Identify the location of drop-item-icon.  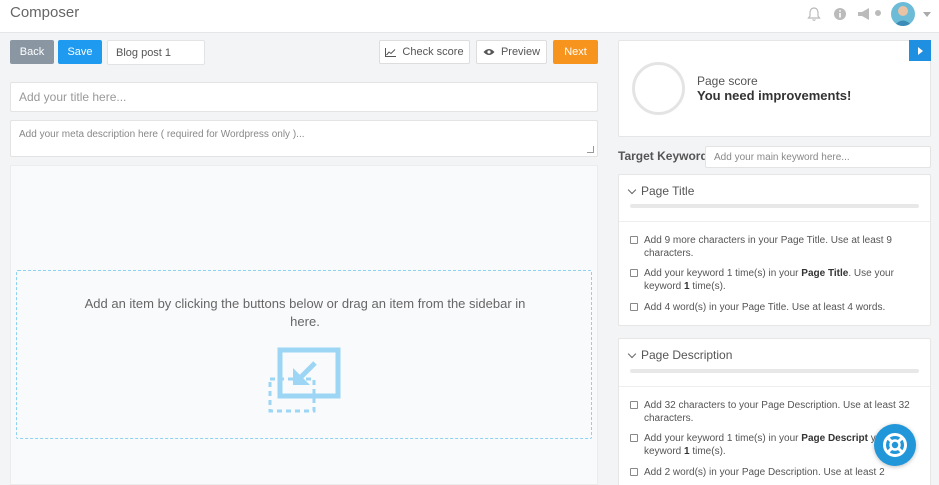
(305, 381).